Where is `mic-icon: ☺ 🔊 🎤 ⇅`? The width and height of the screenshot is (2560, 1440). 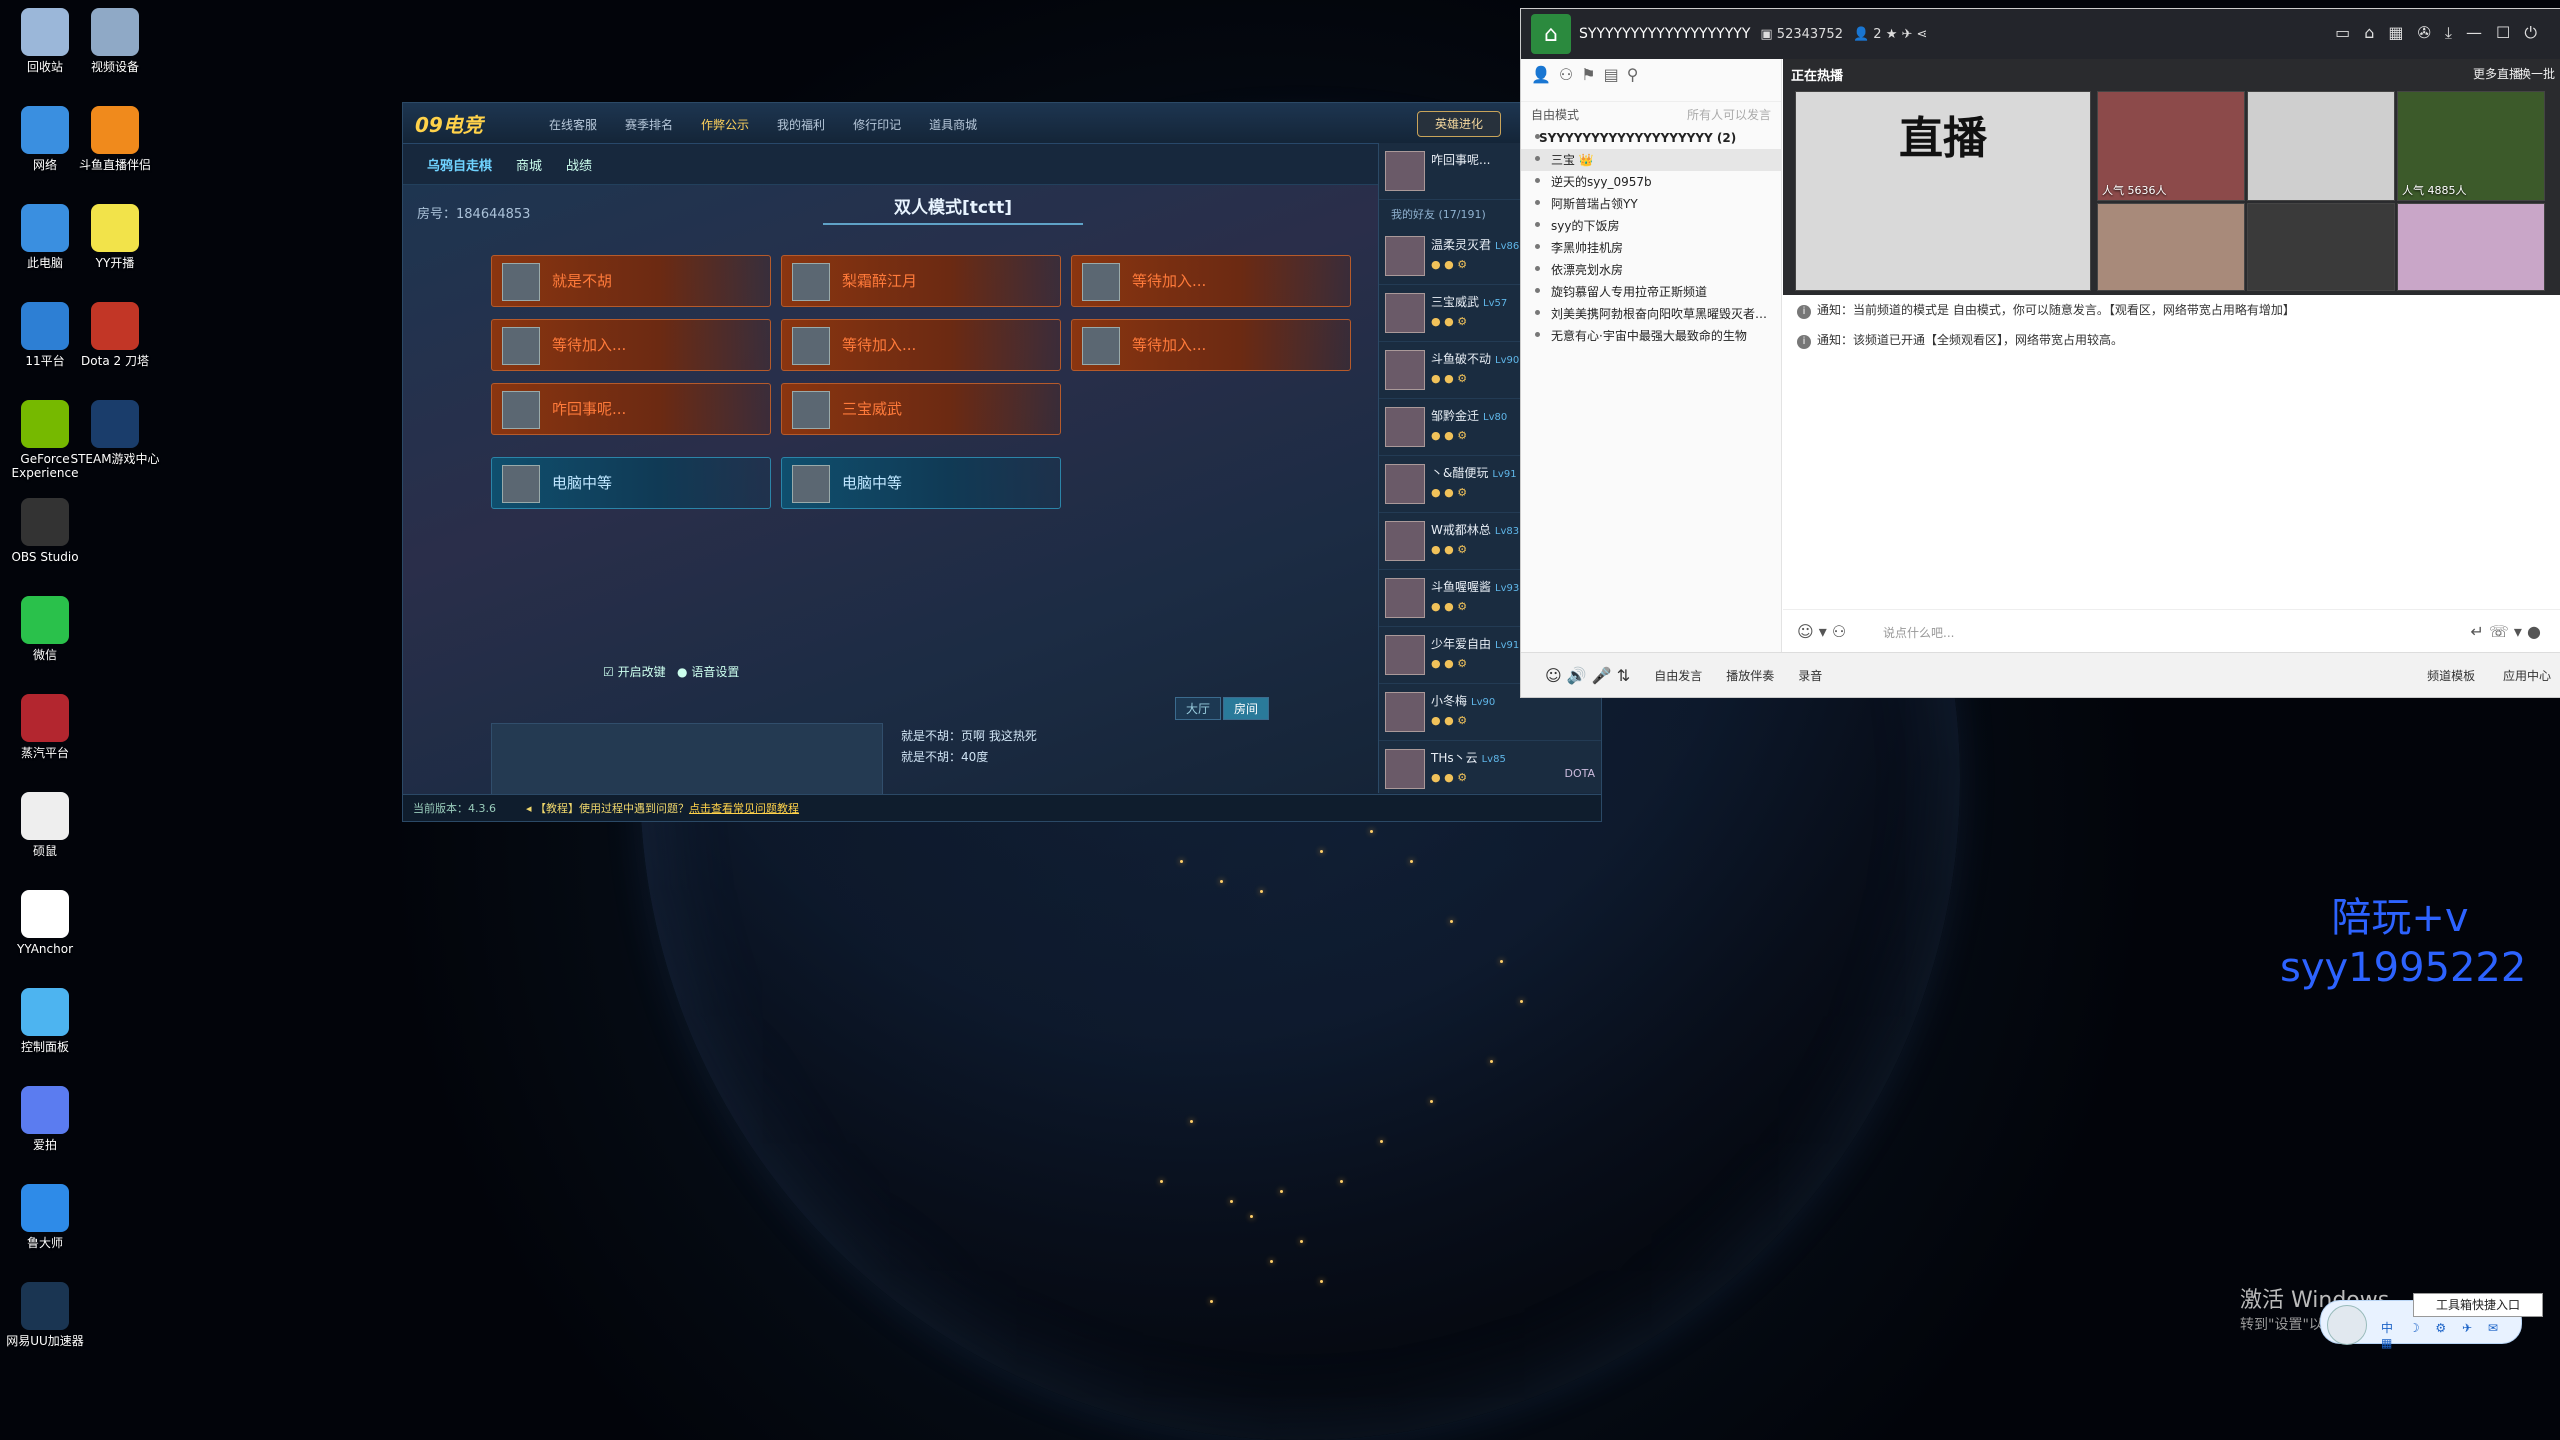
mic-icon: ☺ 🔊 🎤 ⇅ is located at coordinates (1587, 675).